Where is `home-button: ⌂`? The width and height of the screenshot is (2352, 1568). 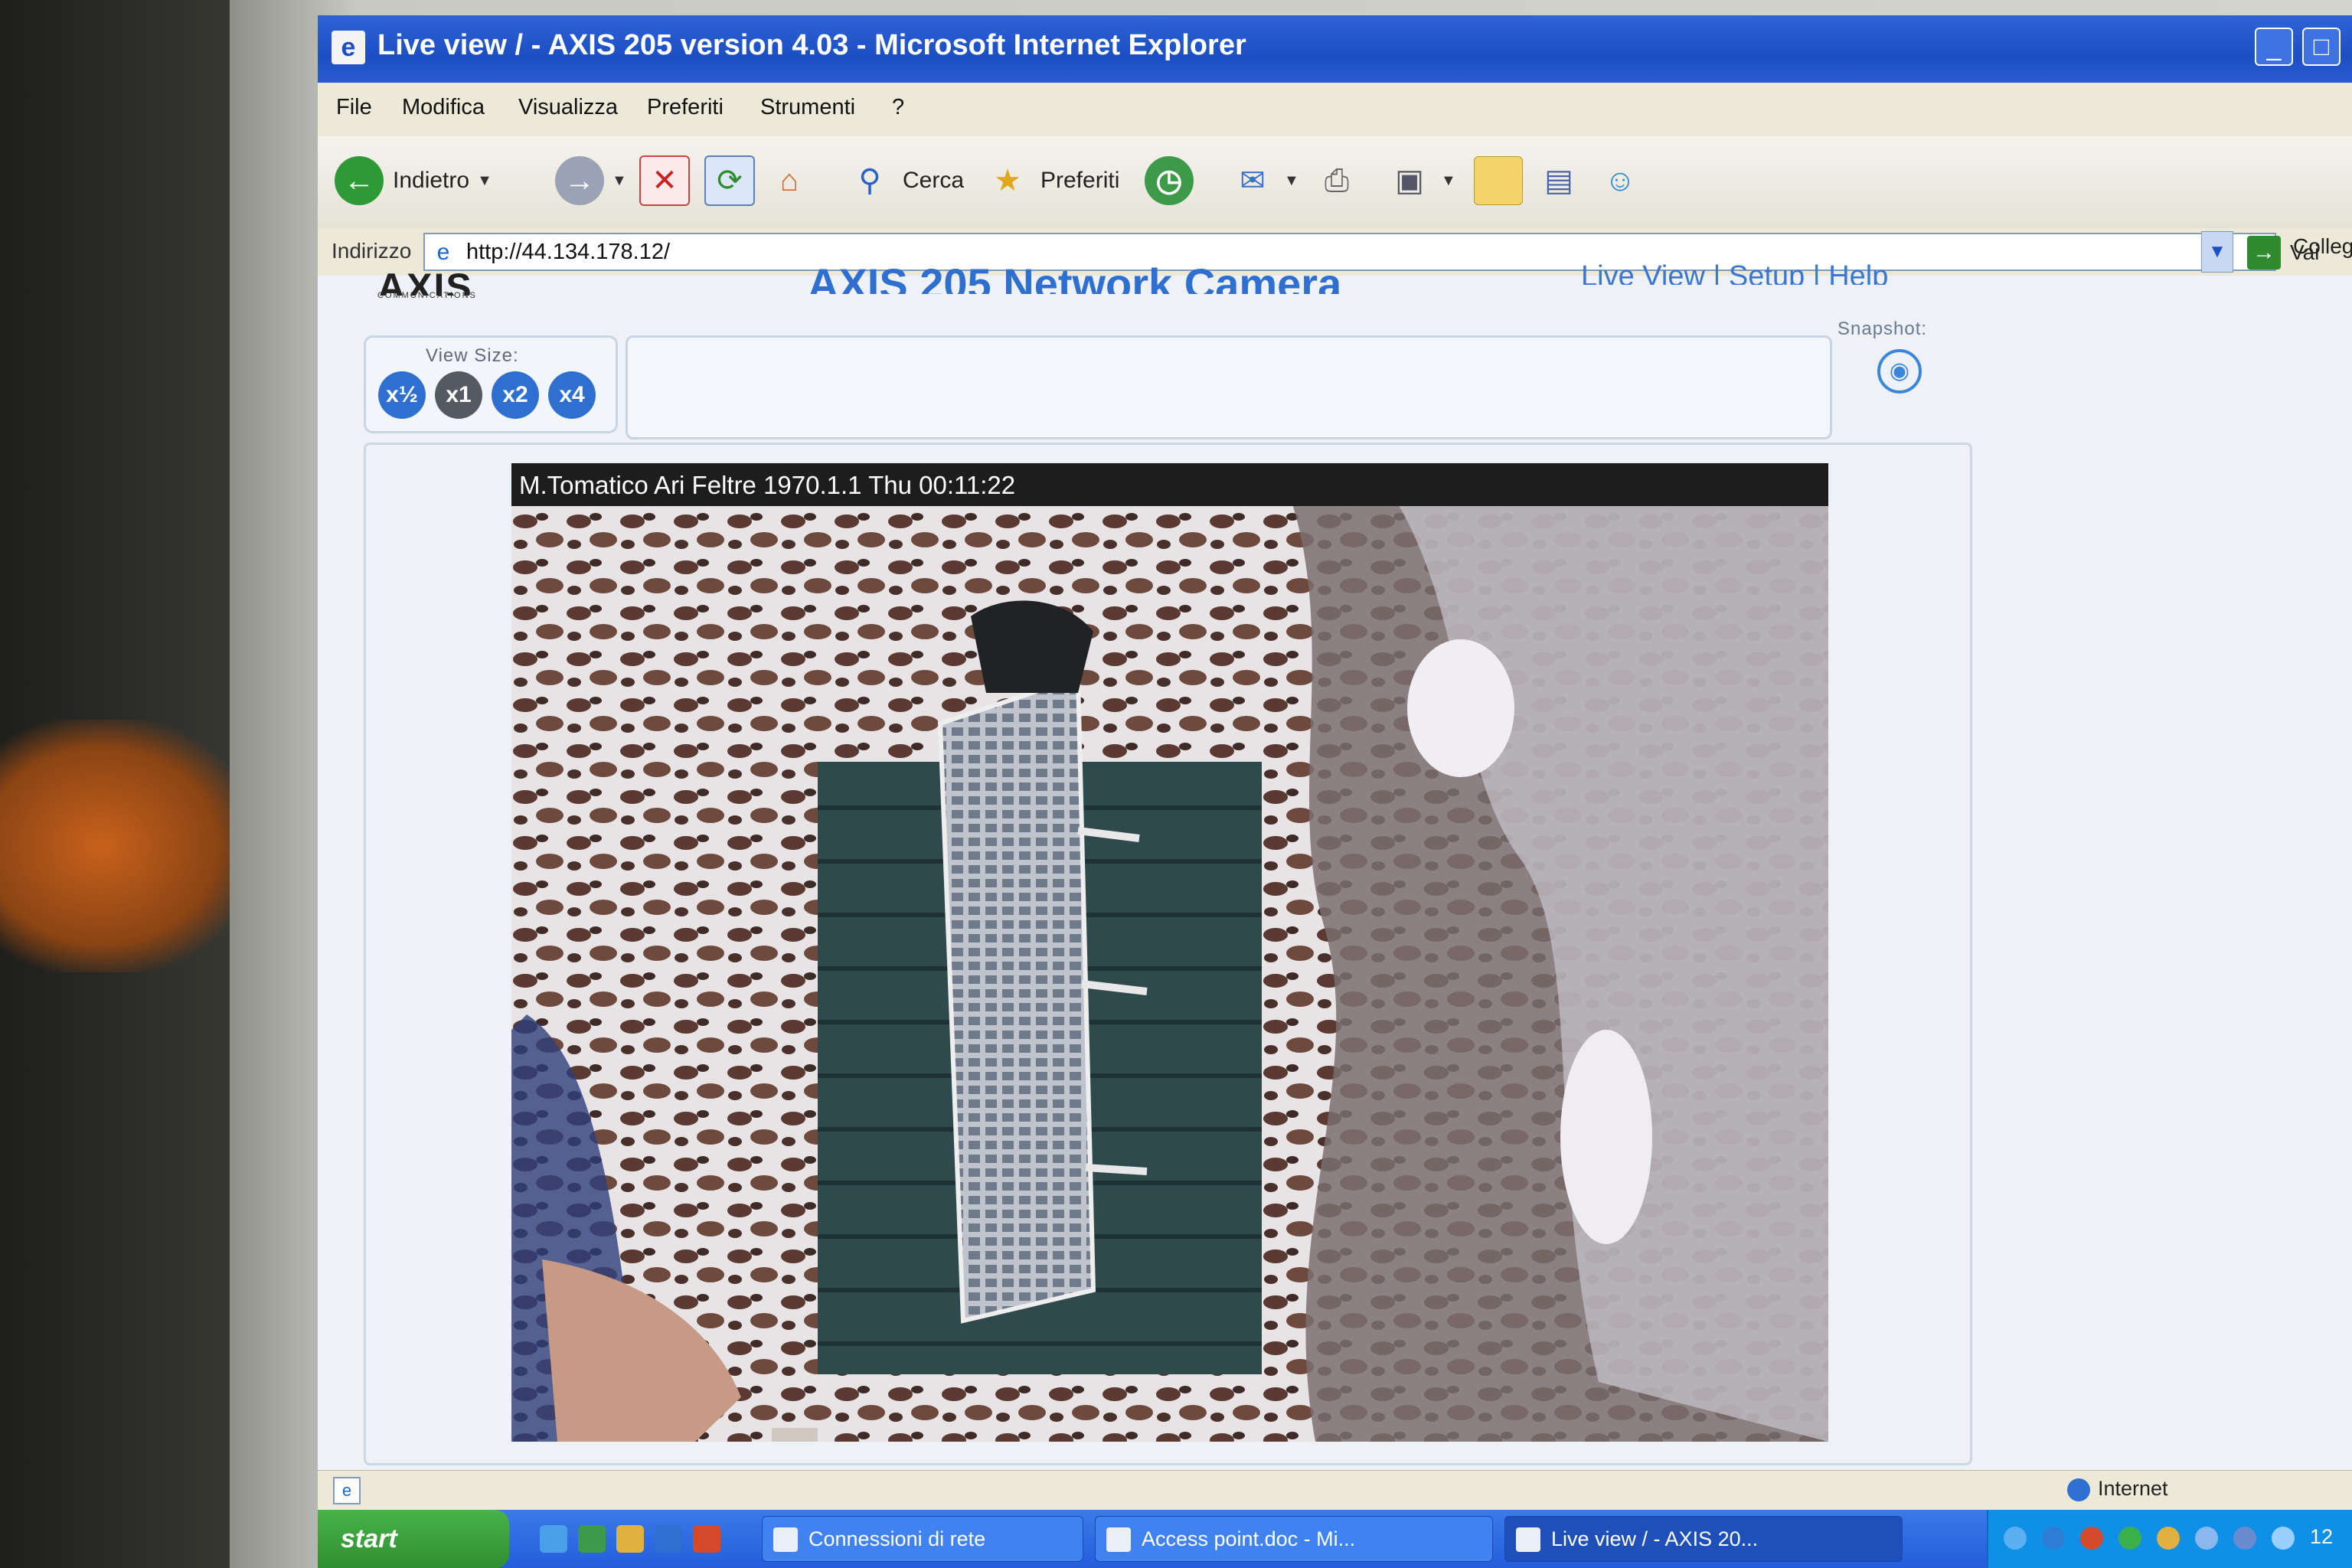 home-button: ⌂ is located at coordinates (789, 180).